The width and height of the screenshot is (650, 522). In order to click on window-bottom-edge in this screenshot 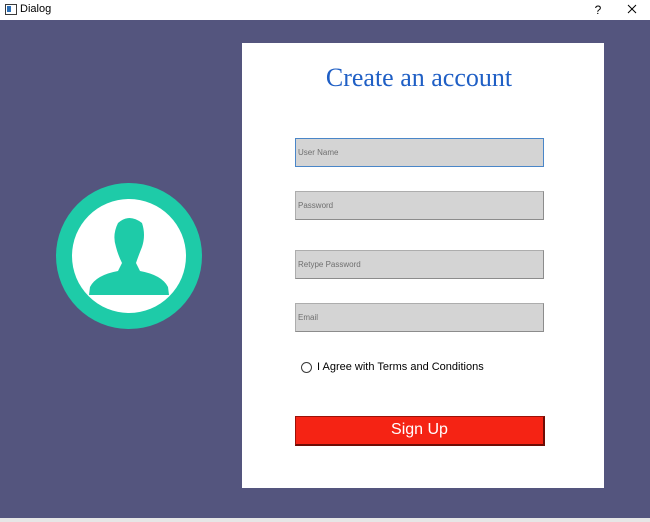, I will do `click(325, 520)`.